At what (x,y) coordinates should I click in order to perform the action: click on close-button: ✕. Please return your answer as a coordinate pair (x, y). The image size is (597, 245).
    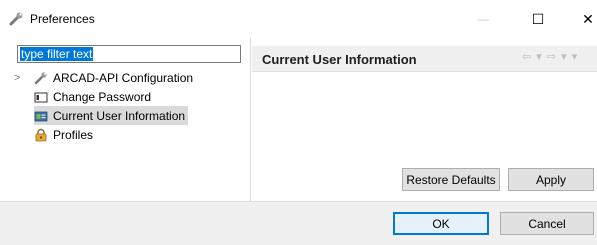
    Looking at the image, I should click on (581, 19).